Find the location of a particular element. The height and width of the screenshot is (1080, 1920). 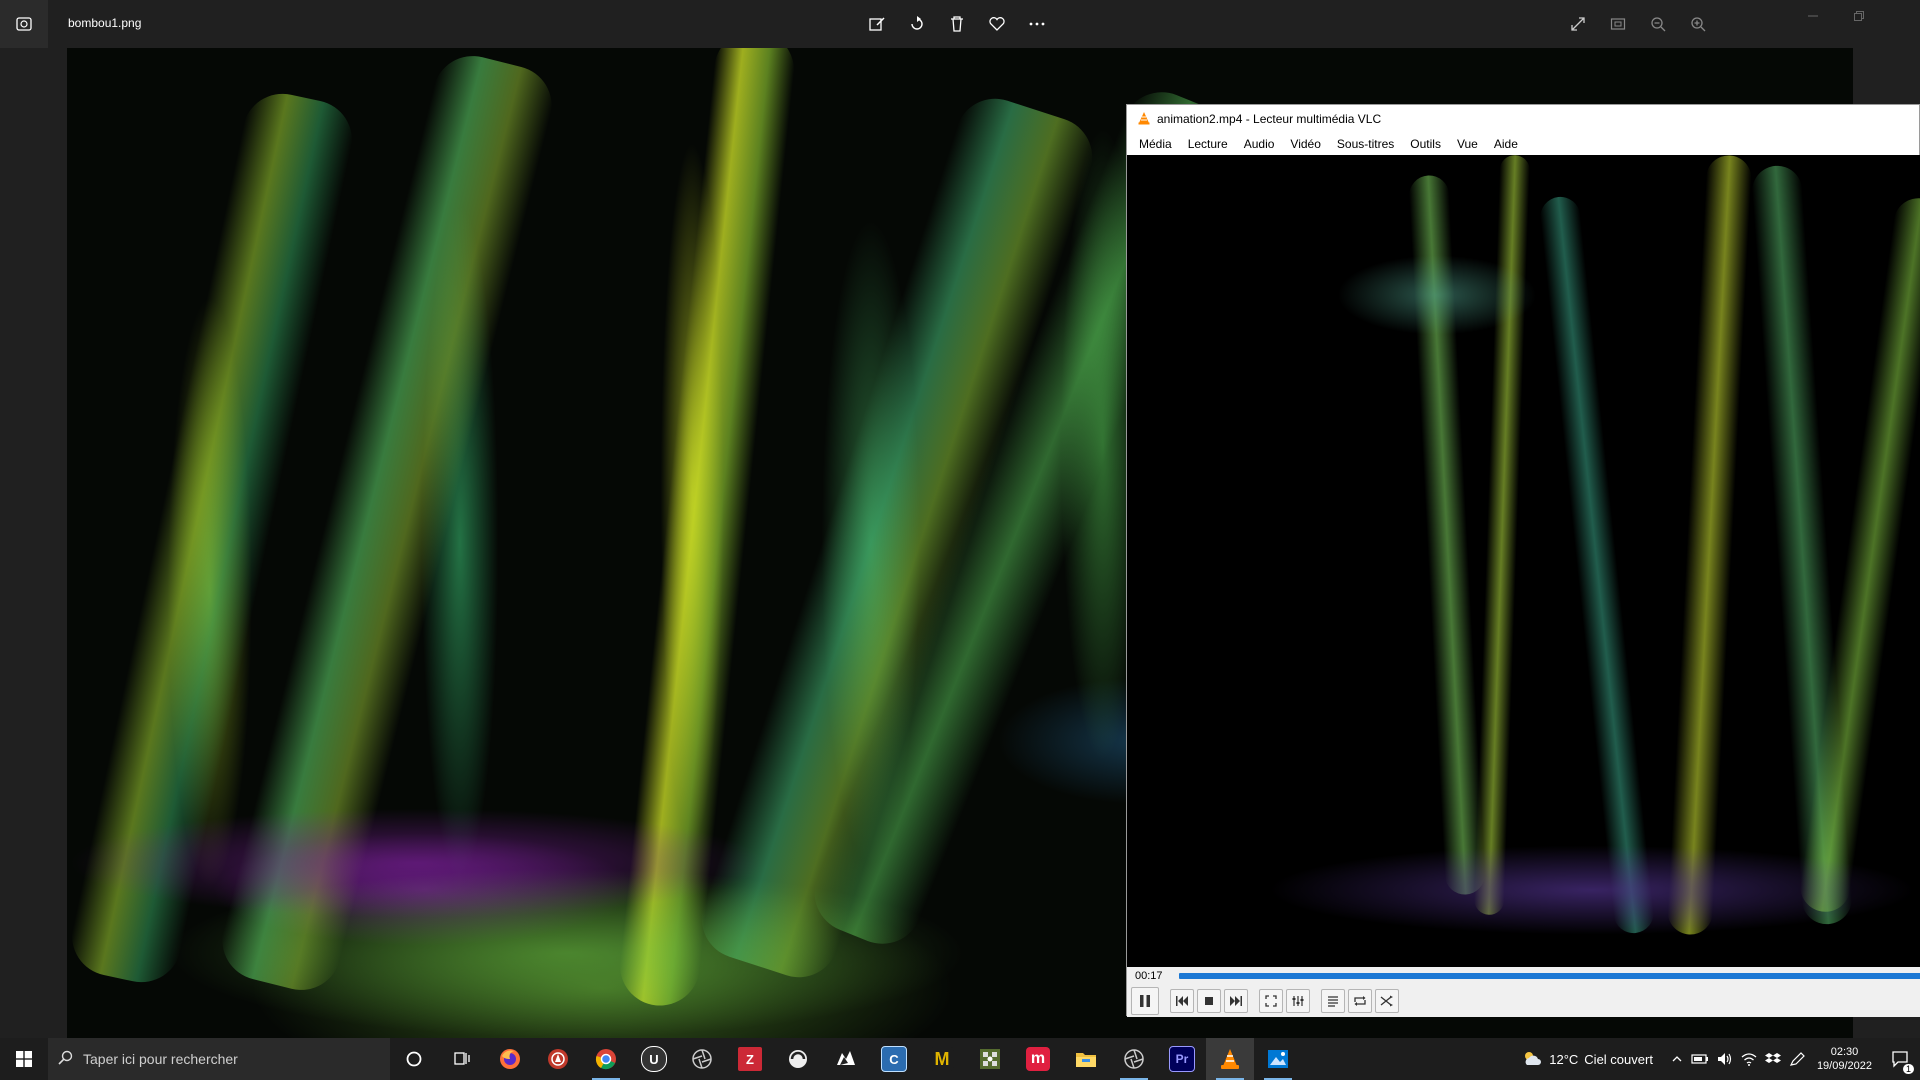

notification-count: 1 is located at coordinates (1908, 1069).